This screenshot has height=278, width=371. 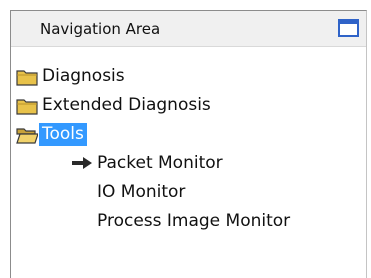 What do you see at coordinates (63, 134) in the screenshot?
I see `tree-item-label: Tools` at bounding box center [63, 134].